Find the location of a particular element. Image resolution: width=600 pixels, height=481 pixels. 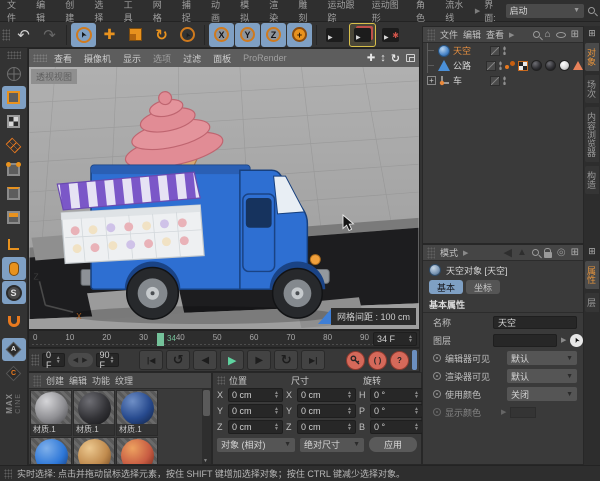

frame-field: 34 F ▲ ▼ is located at coordinates (395, 339).